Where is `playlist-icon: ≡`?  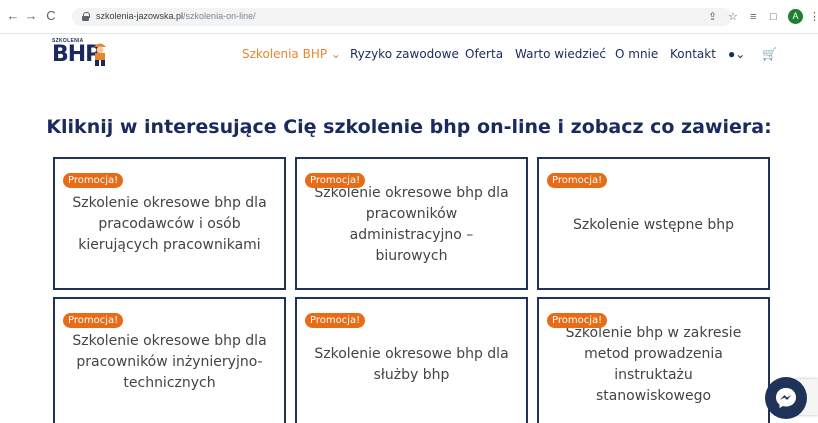
playlist-icon: ≡ is located at coordinates (753, 17).